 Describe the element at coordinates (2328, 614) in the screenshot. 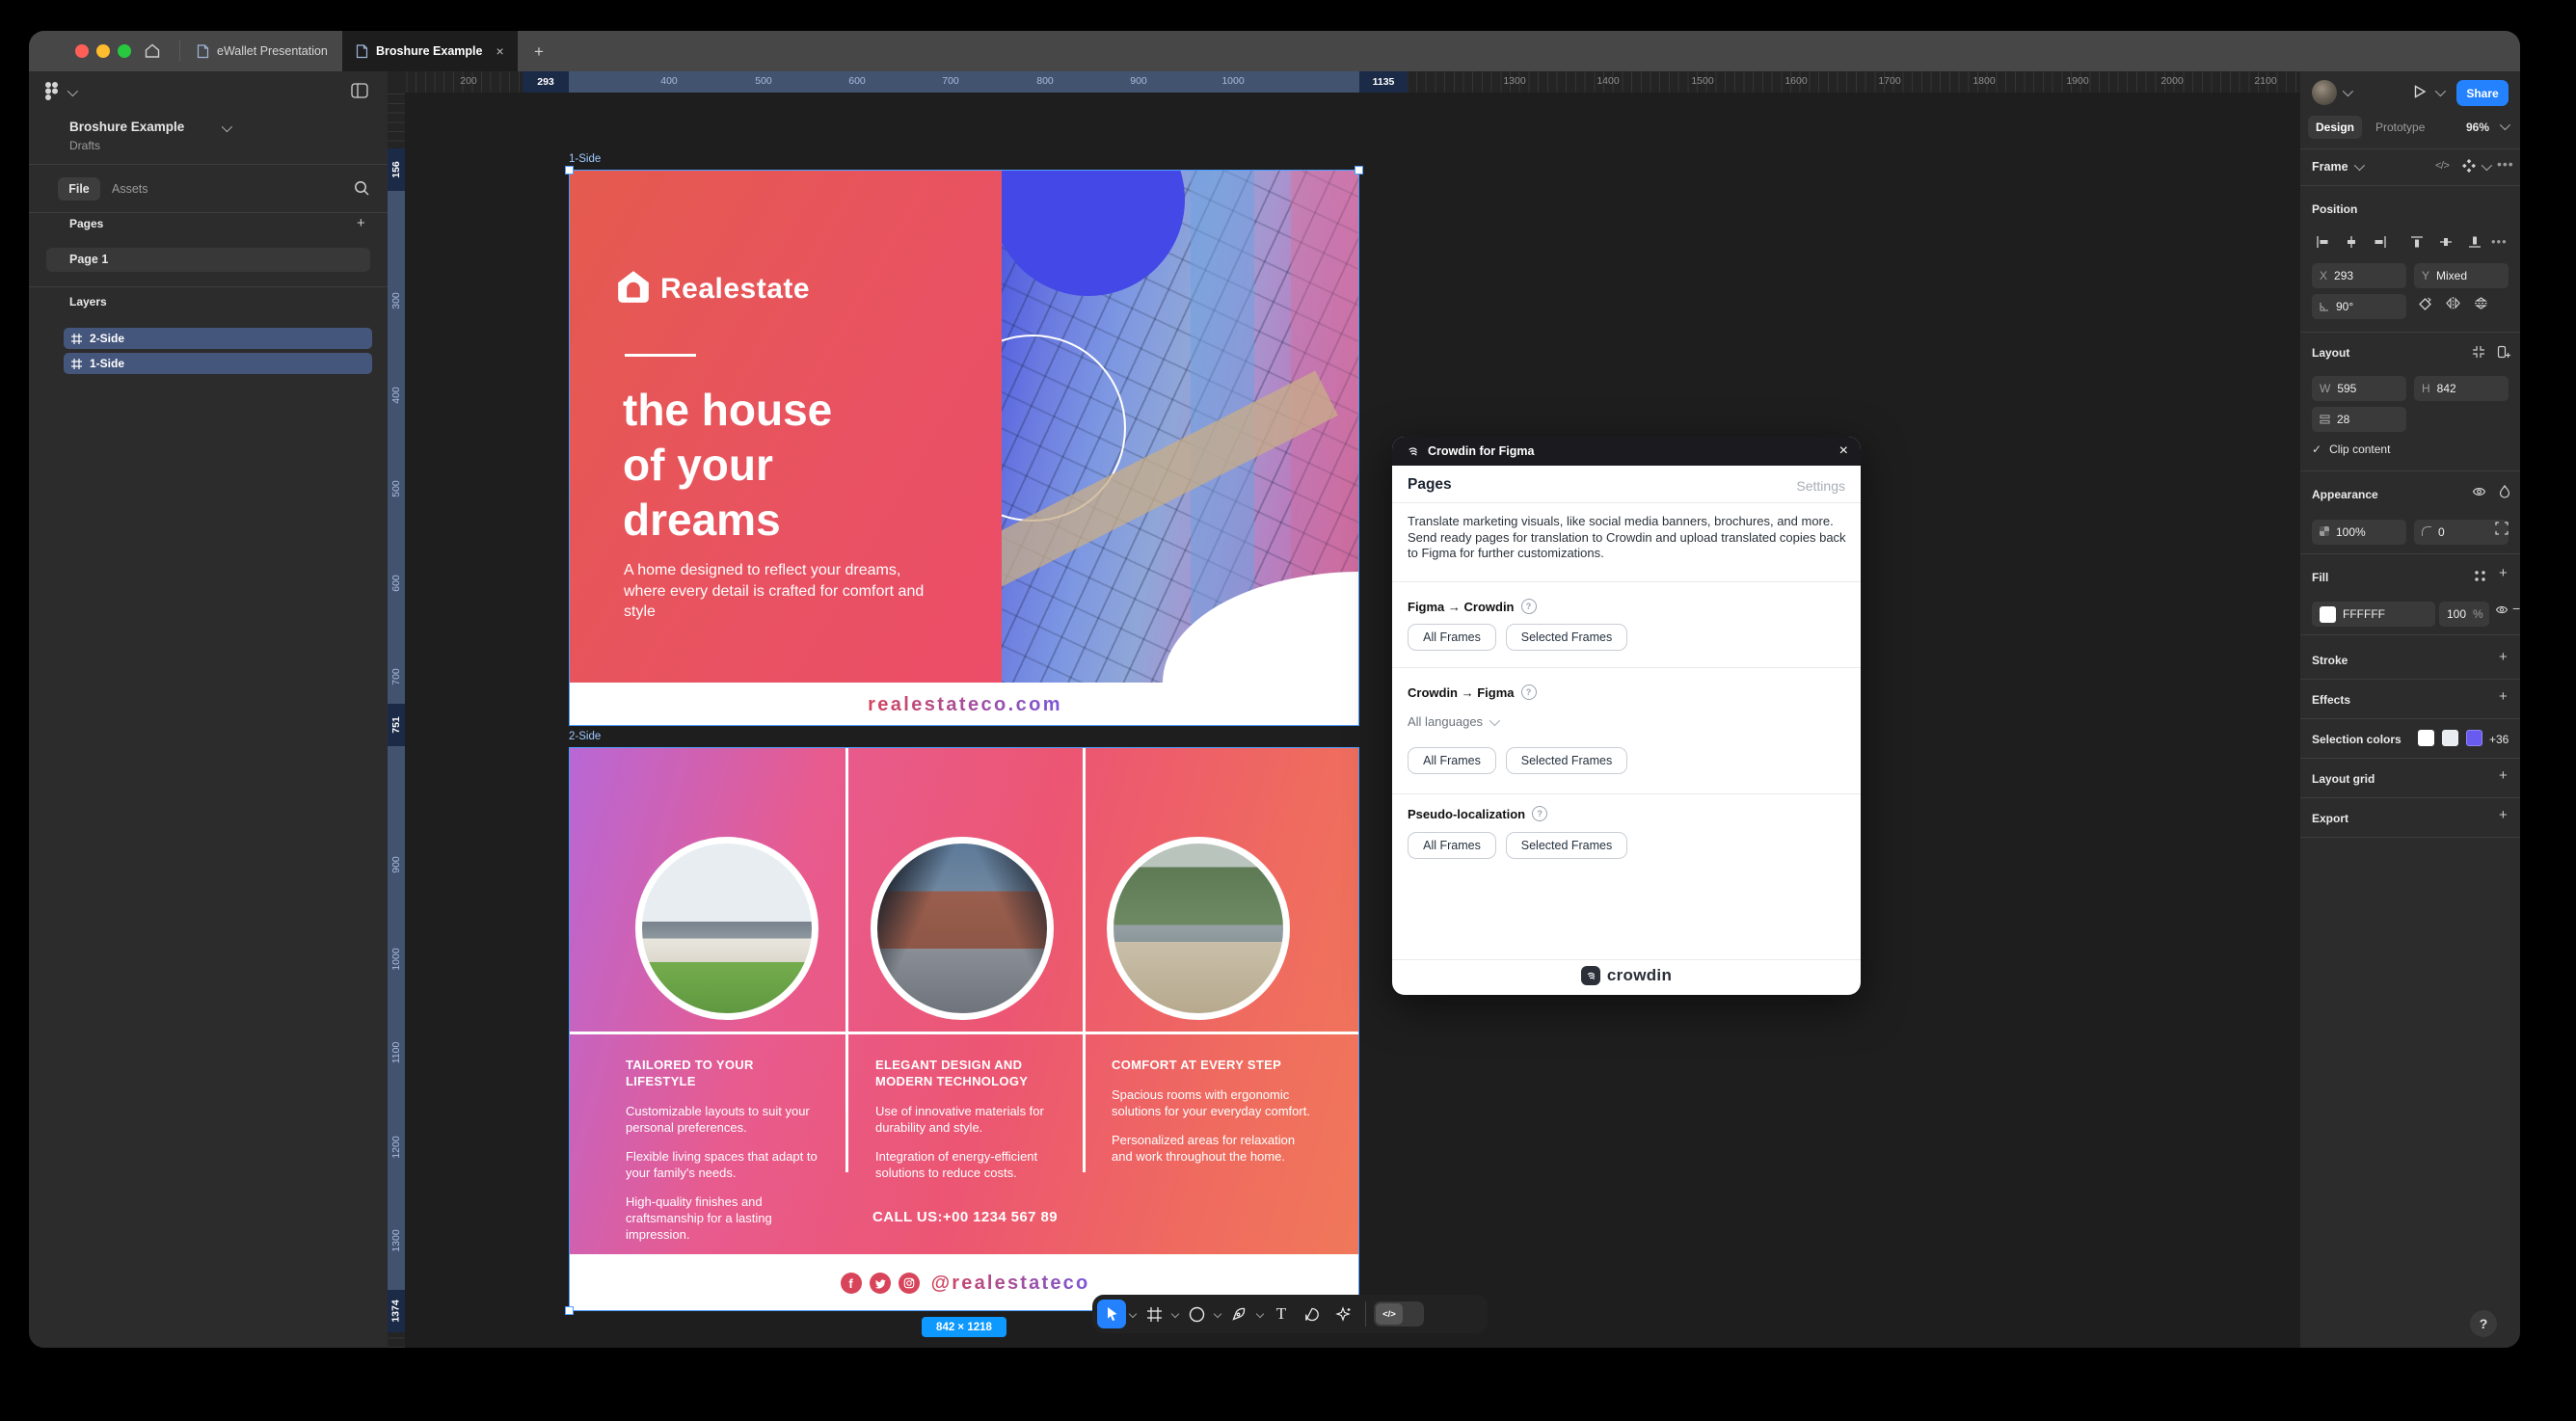

I see `fill-swatch` at that location.